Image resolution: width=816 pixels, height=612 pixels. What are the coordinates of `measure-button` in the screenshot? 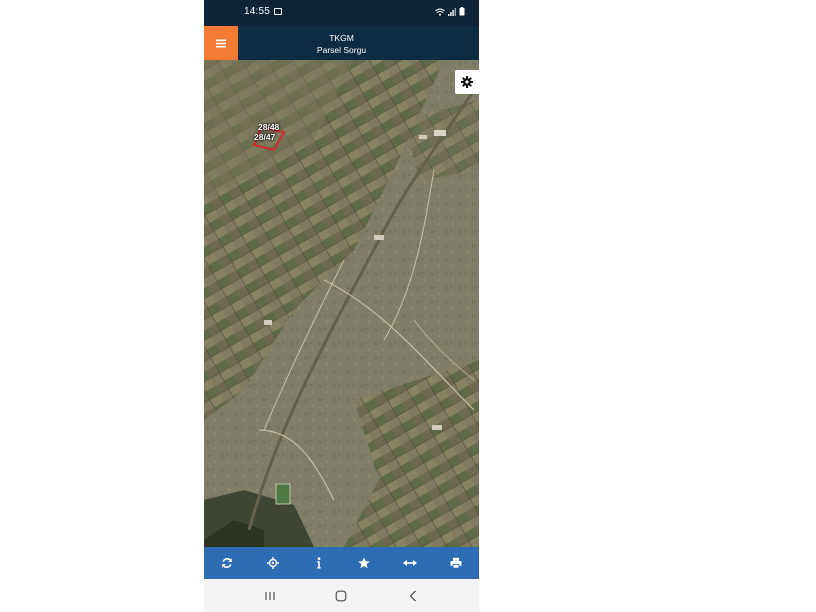 It's located at (410, 563).